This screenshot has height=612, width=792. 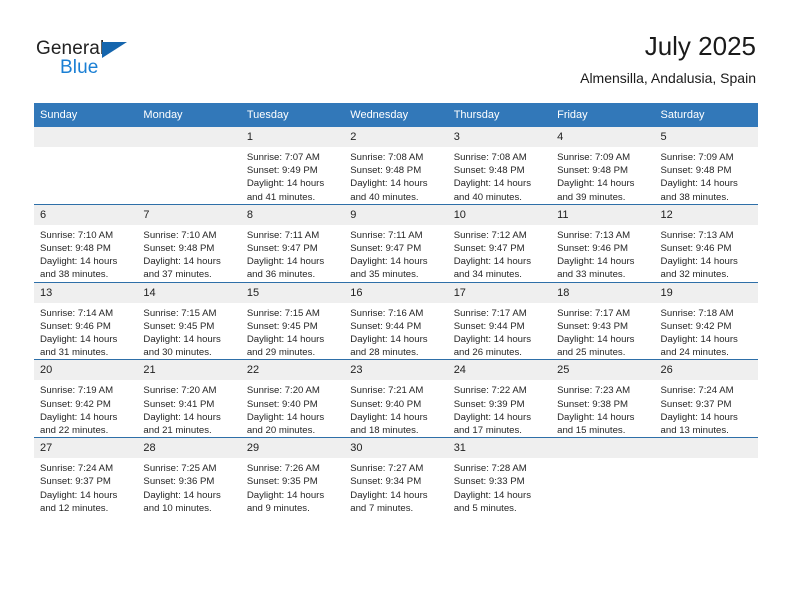 I want to click on daylight-text-line2: and 9 minutes., so click(x=278, y=508).